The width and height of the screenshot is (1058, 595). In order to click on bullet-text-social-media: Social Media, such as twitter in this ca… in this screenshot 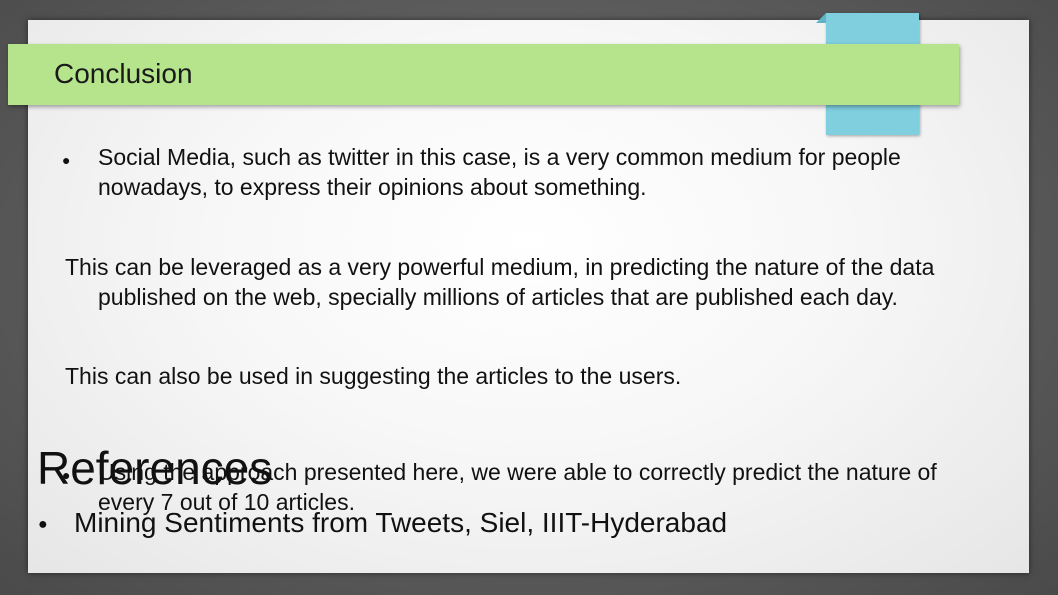, I will do `click(499, 172)`.